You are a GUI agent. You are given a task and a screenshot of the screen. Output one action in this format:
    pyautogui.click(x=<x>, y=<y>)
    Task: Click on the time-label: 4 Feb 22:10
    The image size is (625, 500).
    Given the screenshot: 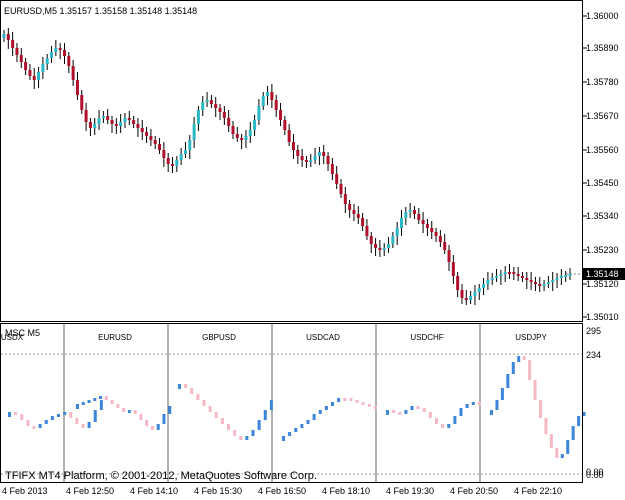 What is the action you would take?
    pyautogui.click(x=538, y=491)
    